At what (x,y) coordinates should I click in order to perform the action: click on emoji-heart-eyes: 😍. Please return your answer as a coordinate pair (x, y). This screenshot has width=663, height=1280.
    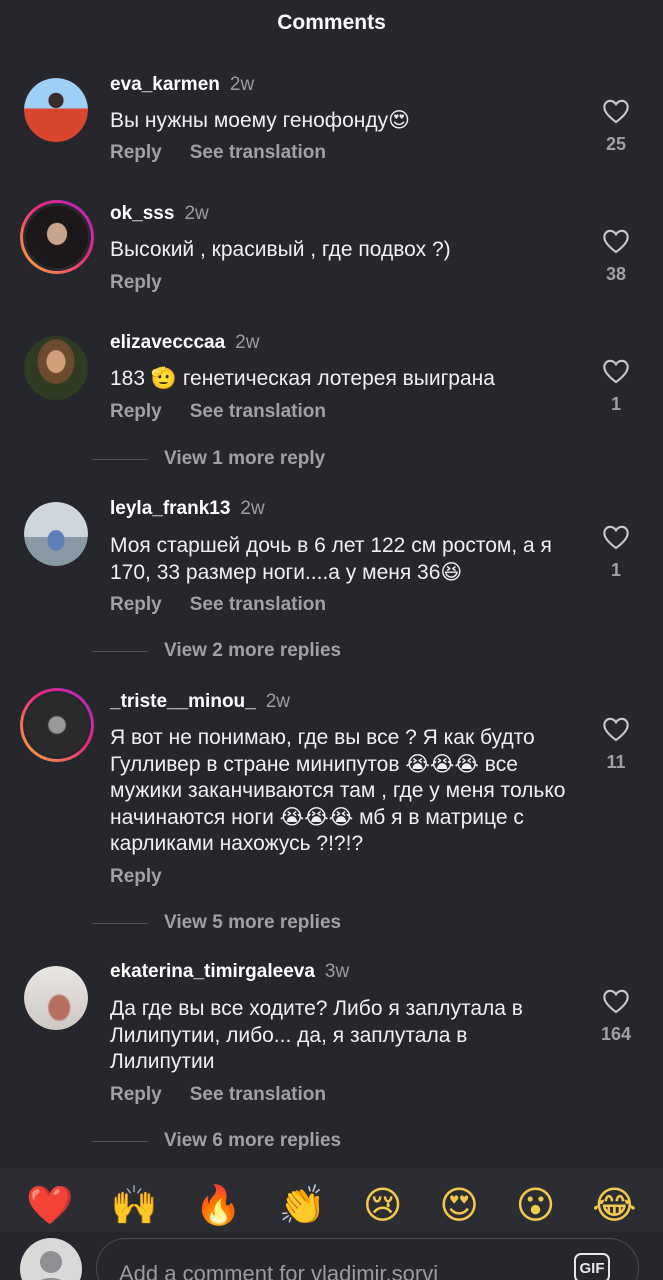
    Looking at the image, I should click on (459, 1205).